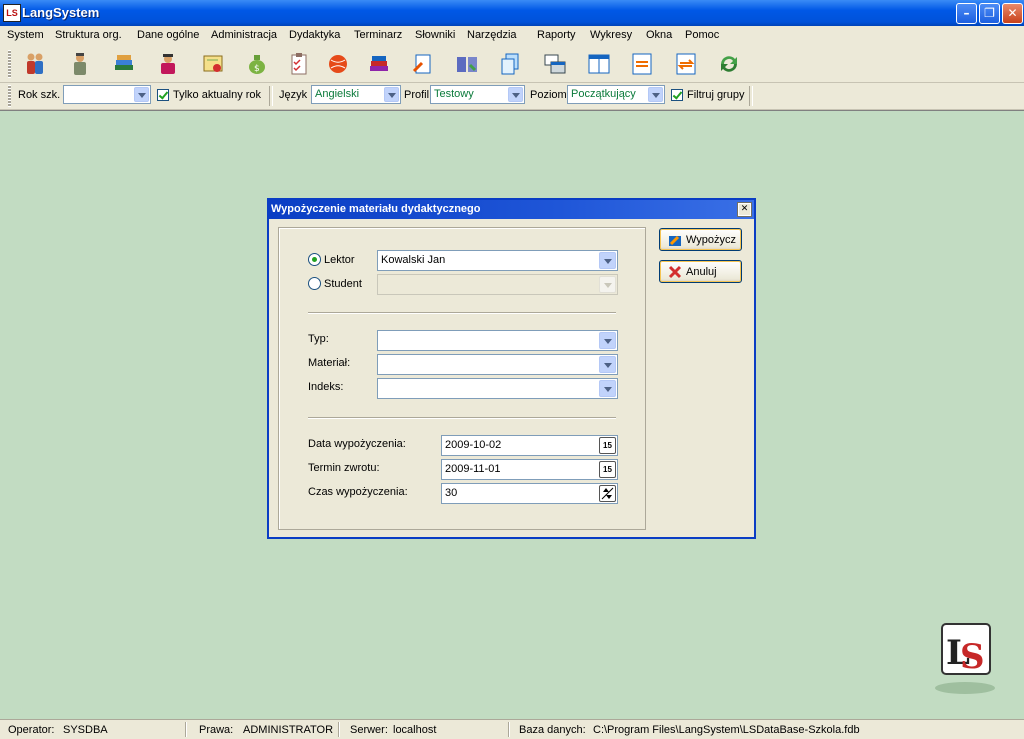 This screenshot has width=1024, height=739. I want to click on menu-terminarz: Terminarz, so click(378, 35).